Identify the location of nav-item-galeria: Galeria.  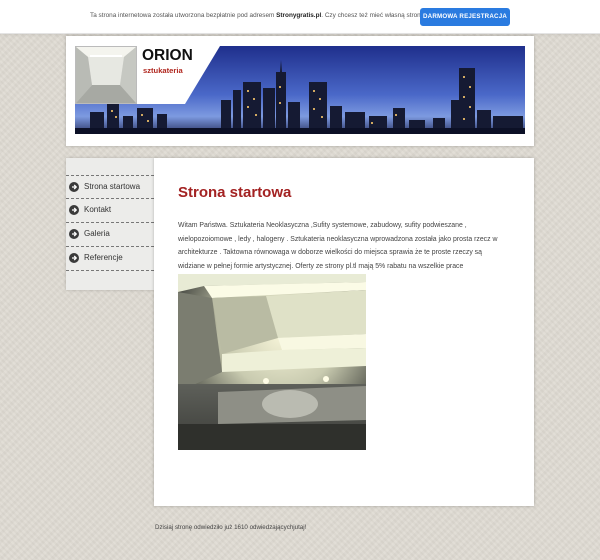
(110, 235).